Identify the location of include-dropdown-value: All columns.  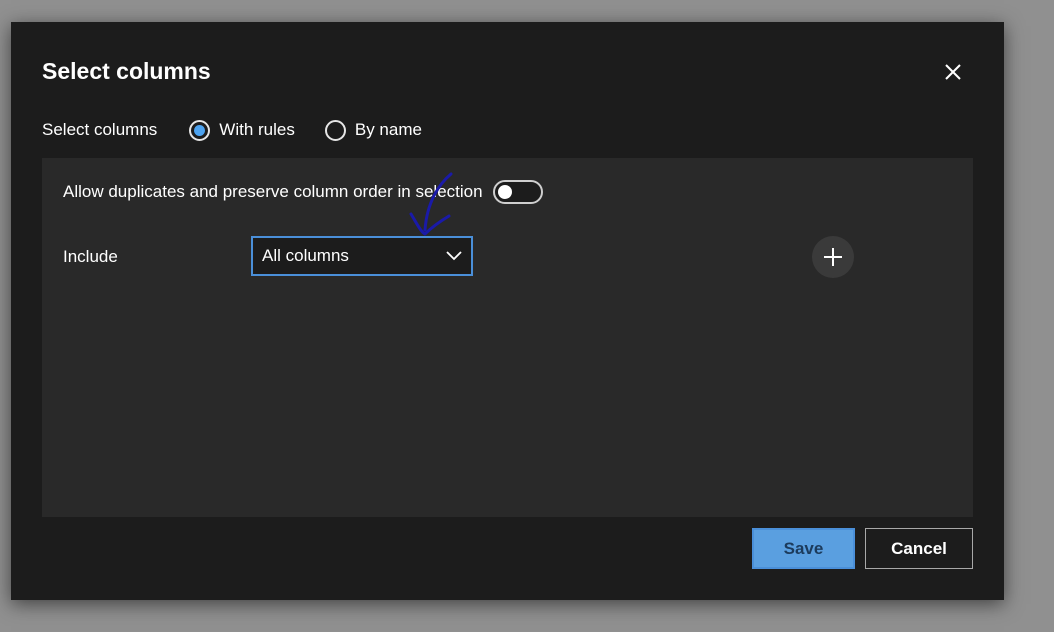
(305, 255).